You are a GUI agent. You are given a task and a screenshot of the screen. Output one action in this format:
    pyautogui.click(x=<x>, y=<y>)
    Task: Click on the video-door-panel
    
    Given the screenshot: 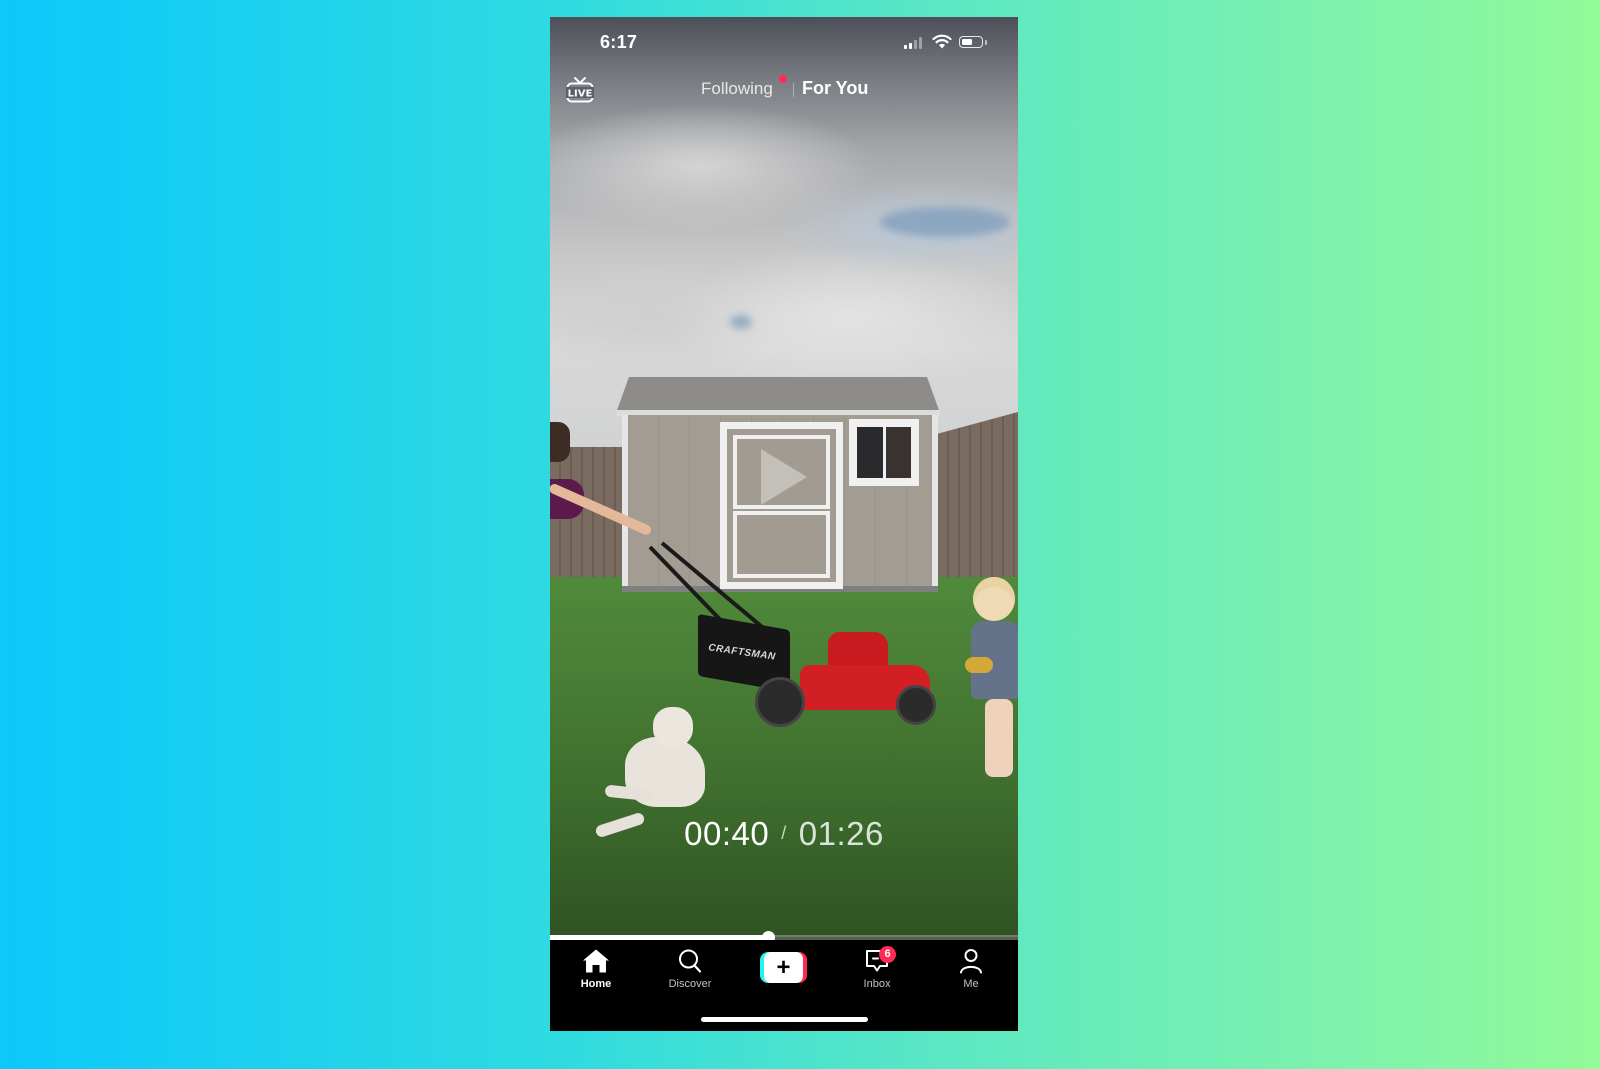 What is the action you would take?
    pyautogui.click(x=781, y=544)
    